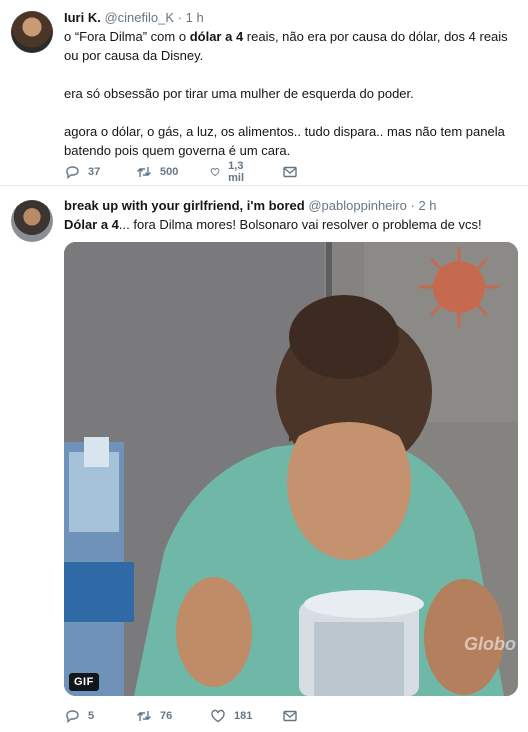 This screenshot has width=528, height=732. Describe the element at coordinates (195, 17) in the screenshot. I see `timestamp: 1 h` at that location.